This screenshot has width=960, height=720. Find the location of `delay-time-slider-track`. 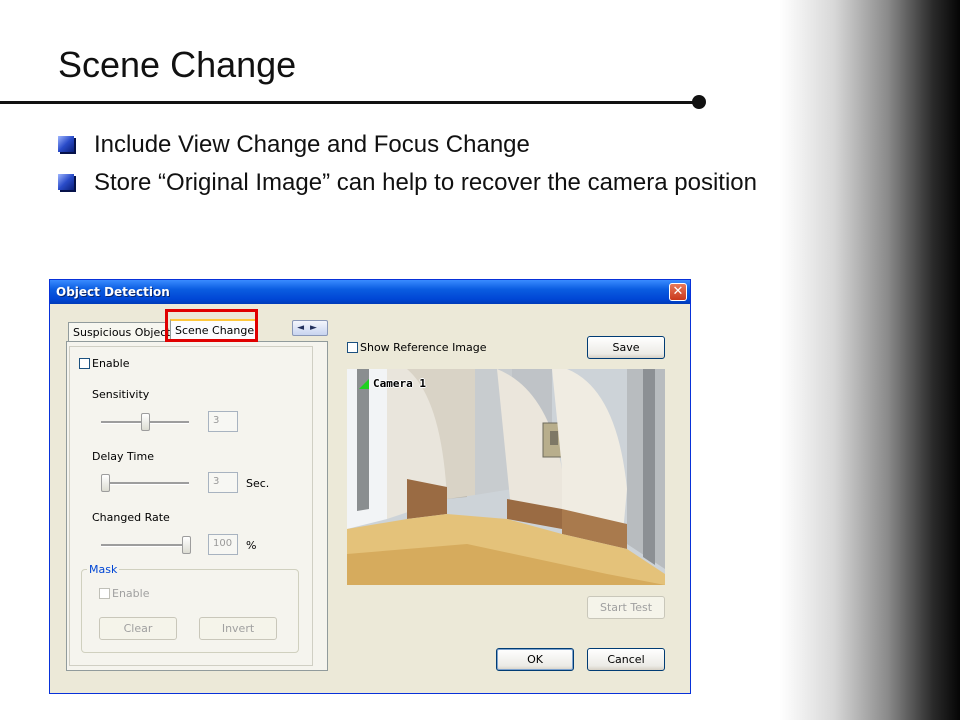

delay-time-slider-track is located at coordinates (145, 483).